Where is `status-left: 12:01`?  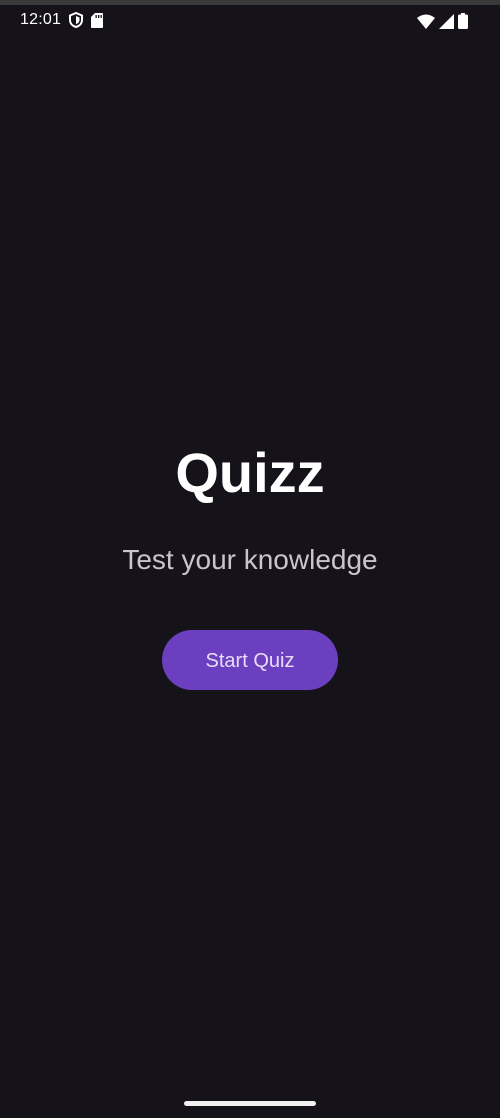 status-left: 12:01 is located at coordinates (62, 20).